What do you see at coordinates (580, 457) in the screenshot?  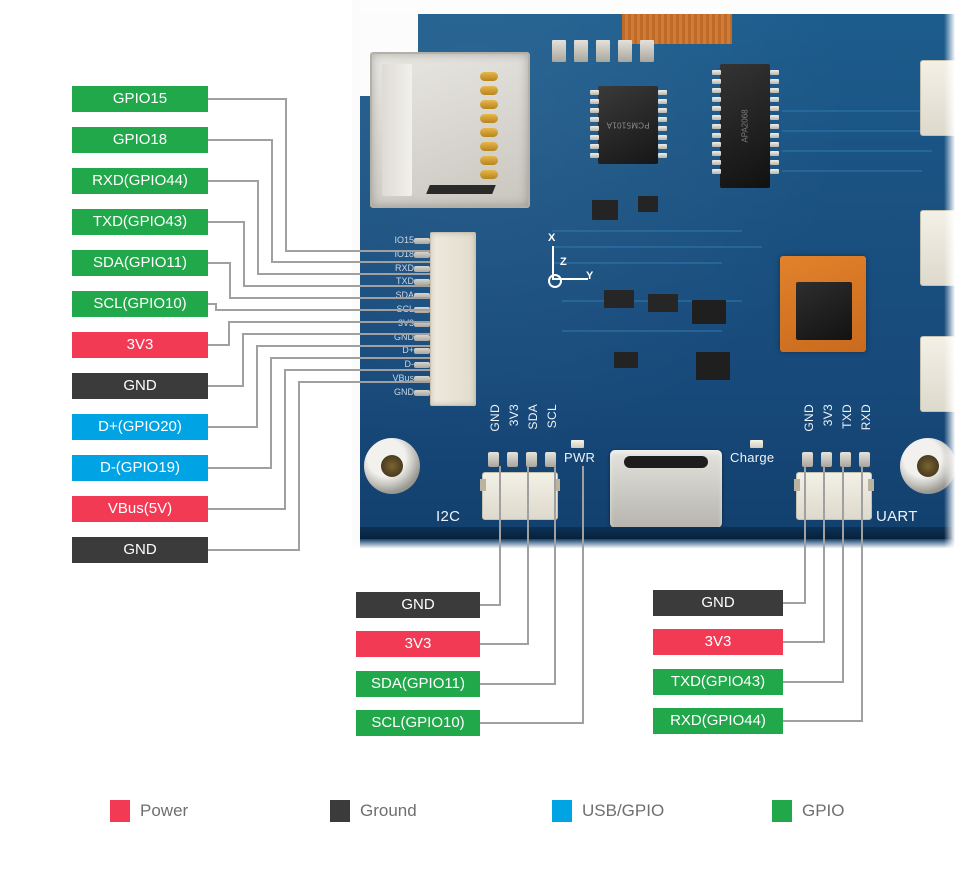 I see `pwr-led-silk: PWR` at bounding box center [580, 457].